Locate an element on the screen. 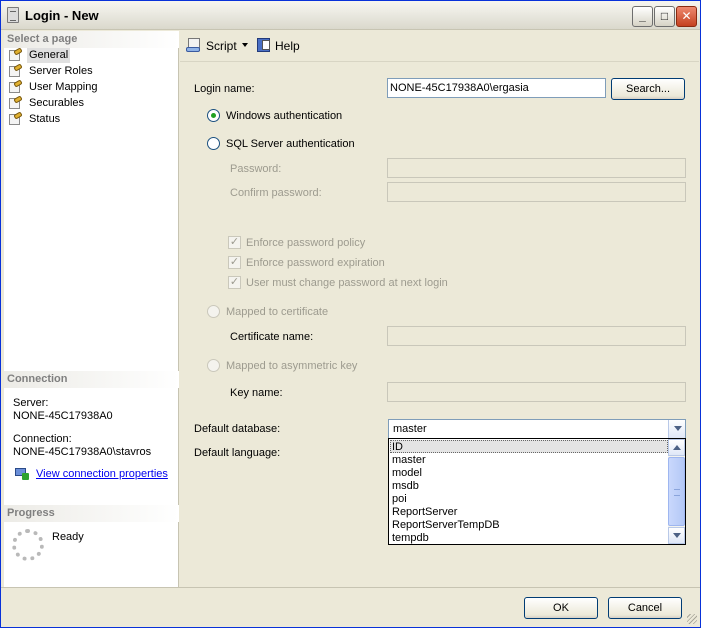 The width and height of the screenshot is (701, 628). help-icon is located at coordinates (264, 45).